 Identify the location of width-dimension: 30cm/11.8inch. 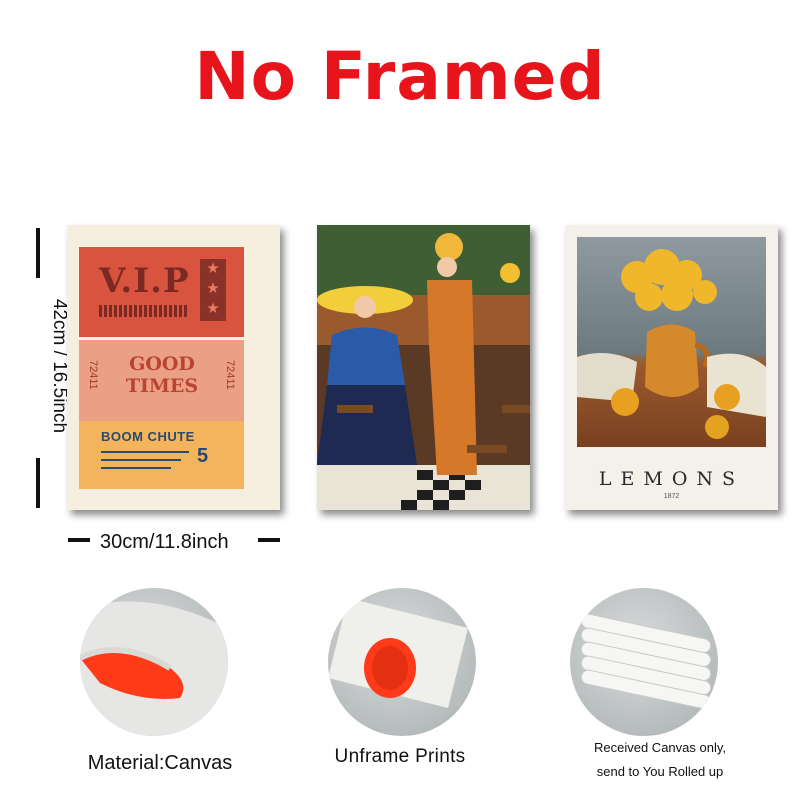
(175, 541).